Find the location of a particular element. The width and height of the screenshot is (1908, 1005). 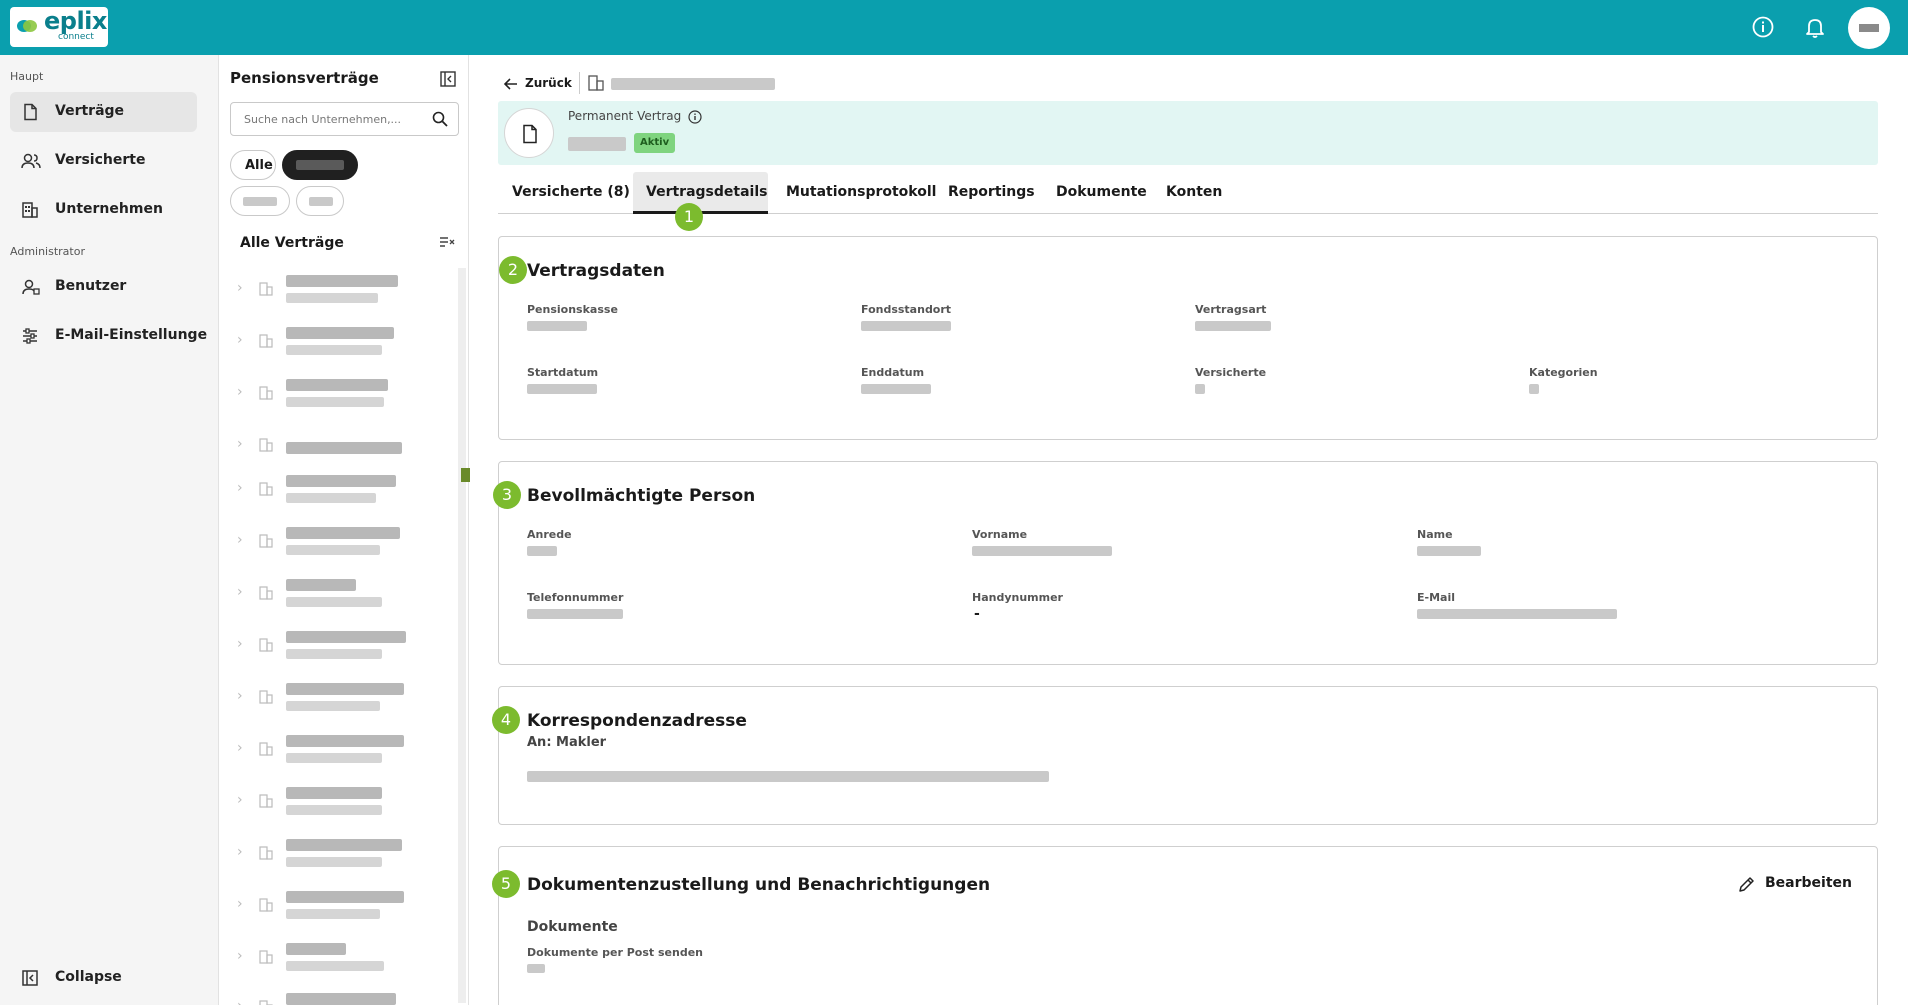

nav-item-benutzer: Benutzer is located at coordinates (103, 287).